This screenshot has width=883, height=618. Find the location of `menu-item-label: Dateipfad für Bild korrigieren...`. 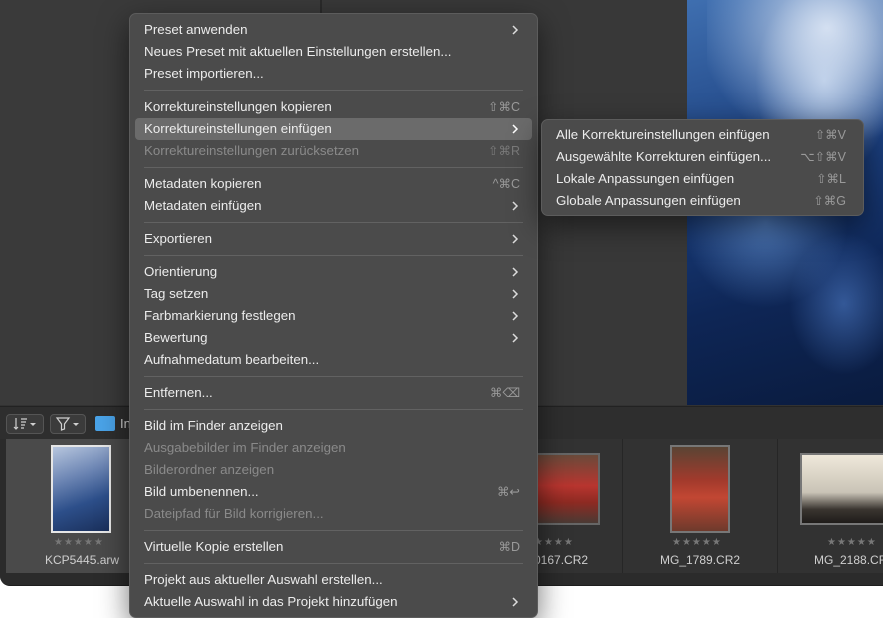

menu-item-label: Dateipfad für Bild korrigieren... is located at coordinates (234, 513).